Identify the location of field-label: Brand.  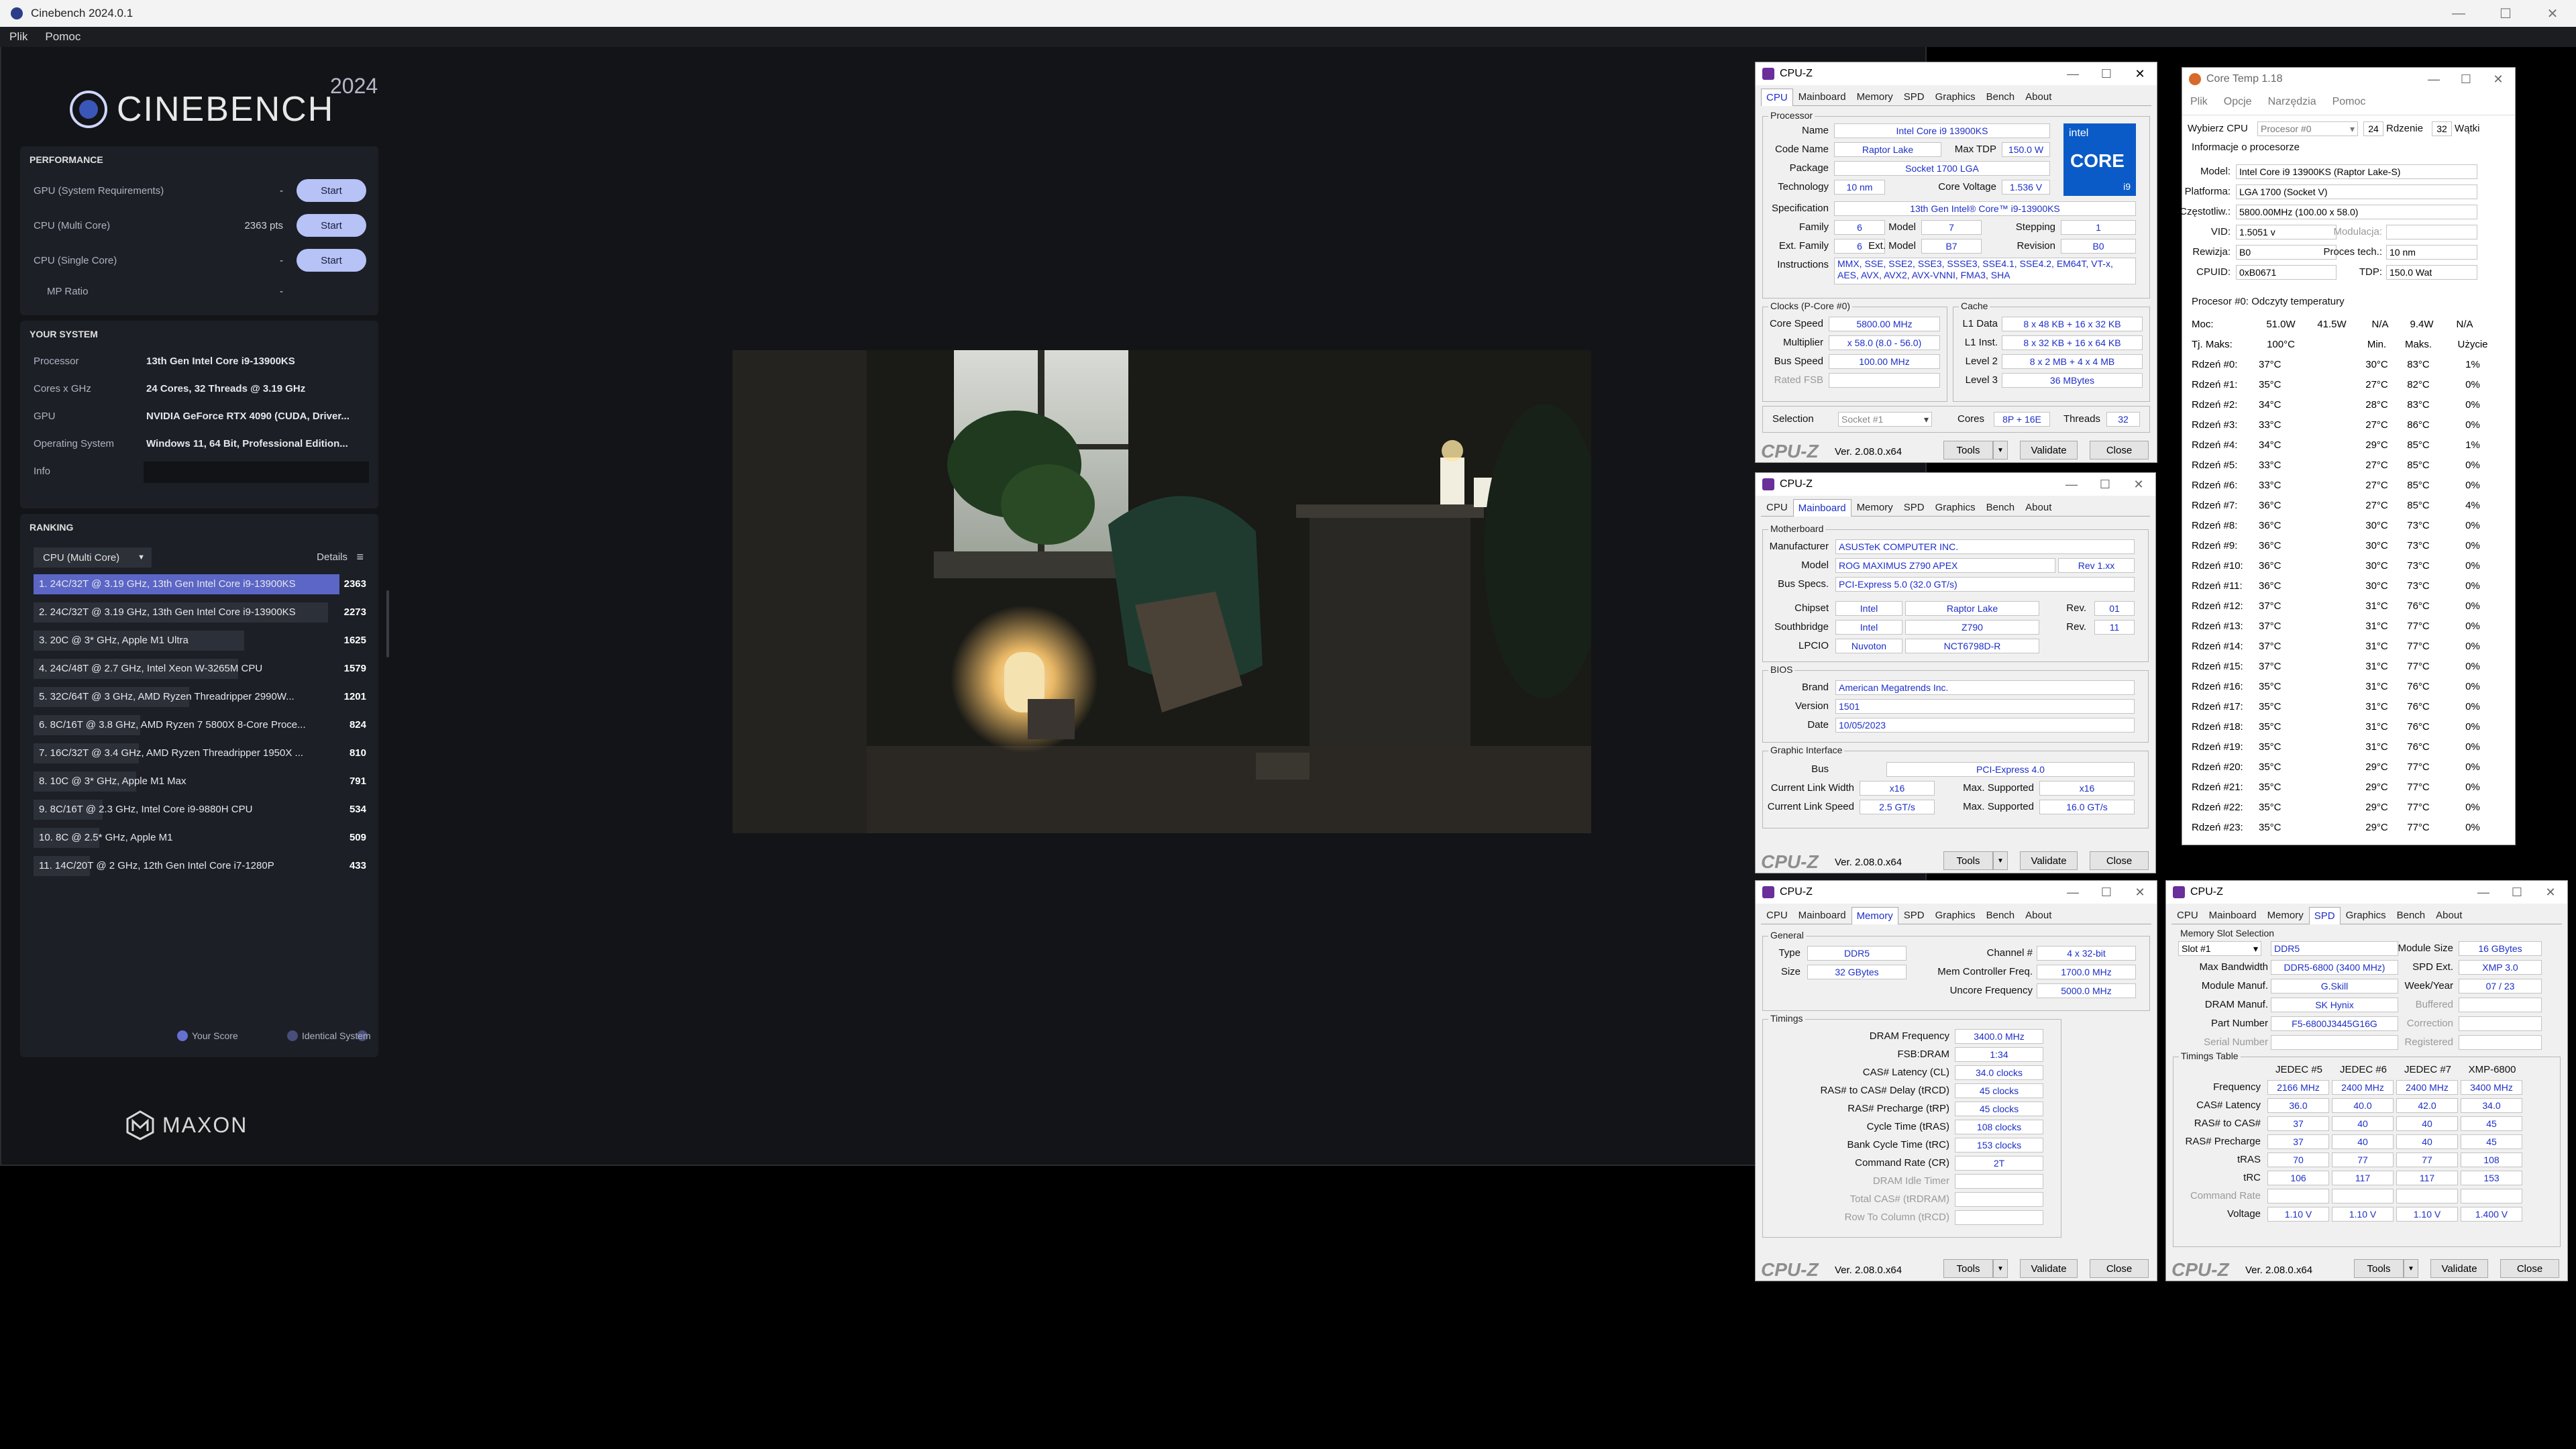
(1815, 687).